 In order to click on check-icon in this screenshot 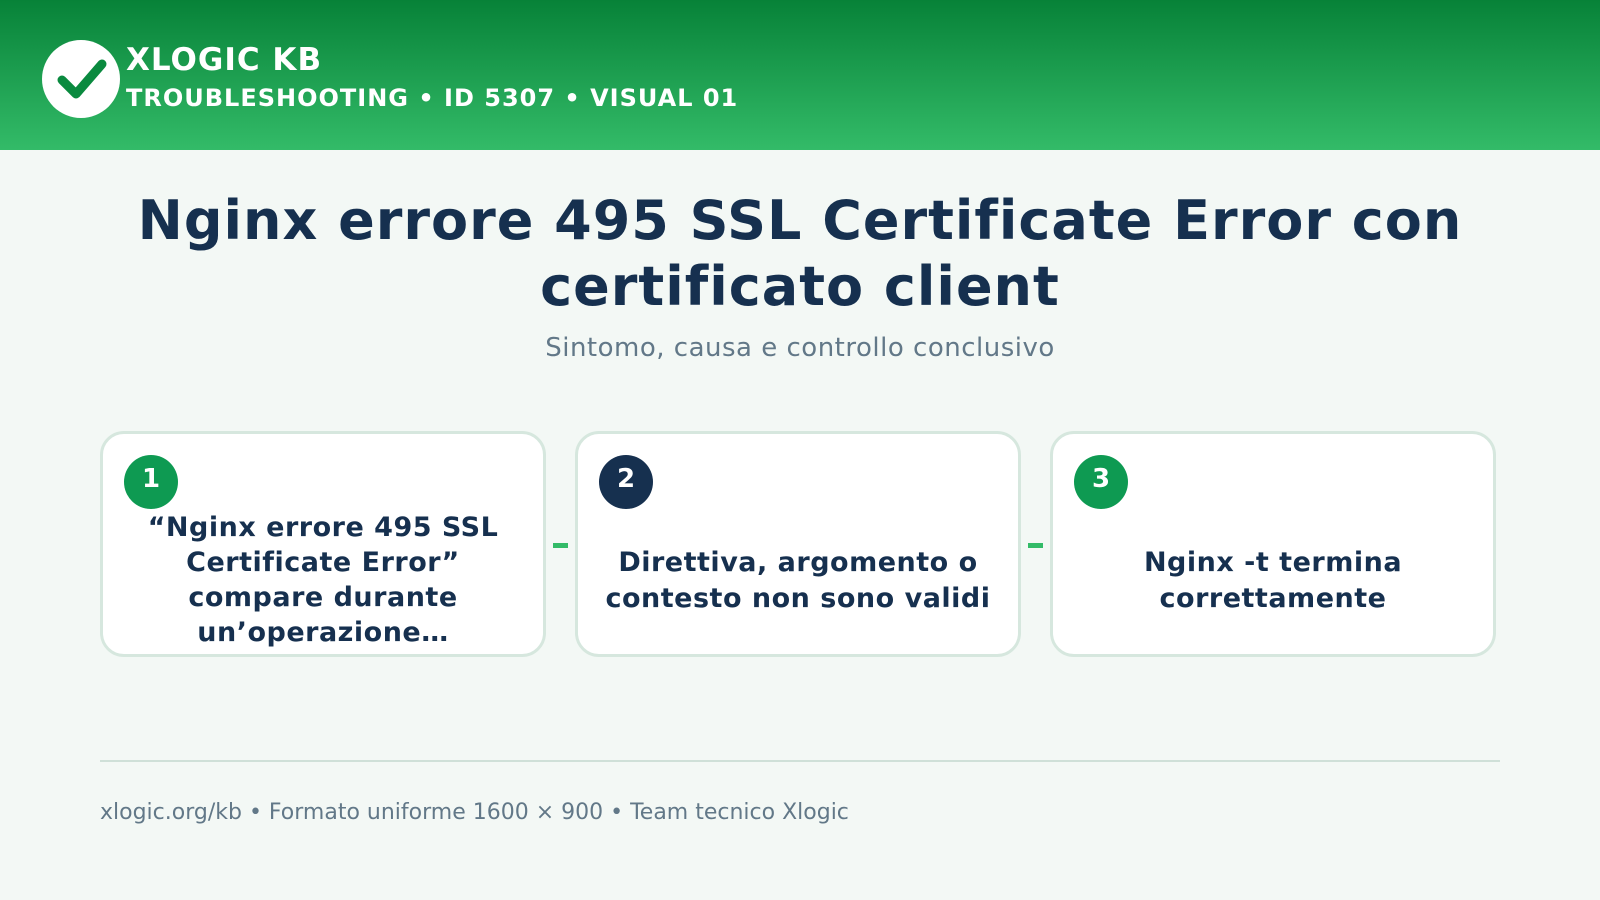, I will do `click(81, 79)`.